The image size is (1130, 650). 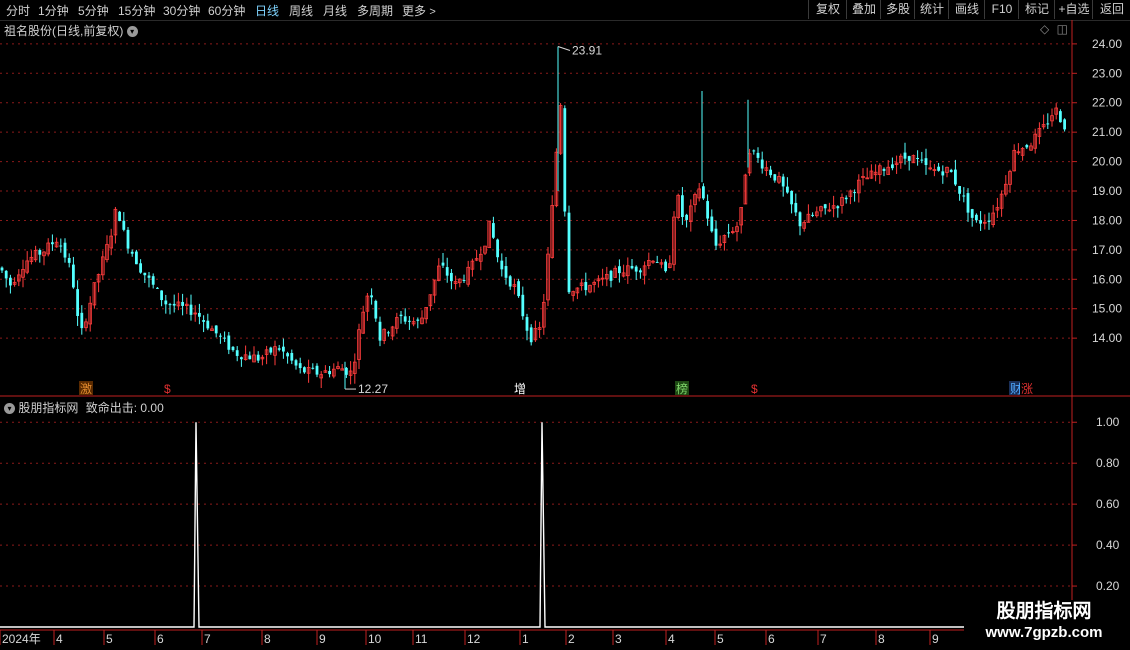 I want to click on event-tag: 增, so click(x=520, y=389).